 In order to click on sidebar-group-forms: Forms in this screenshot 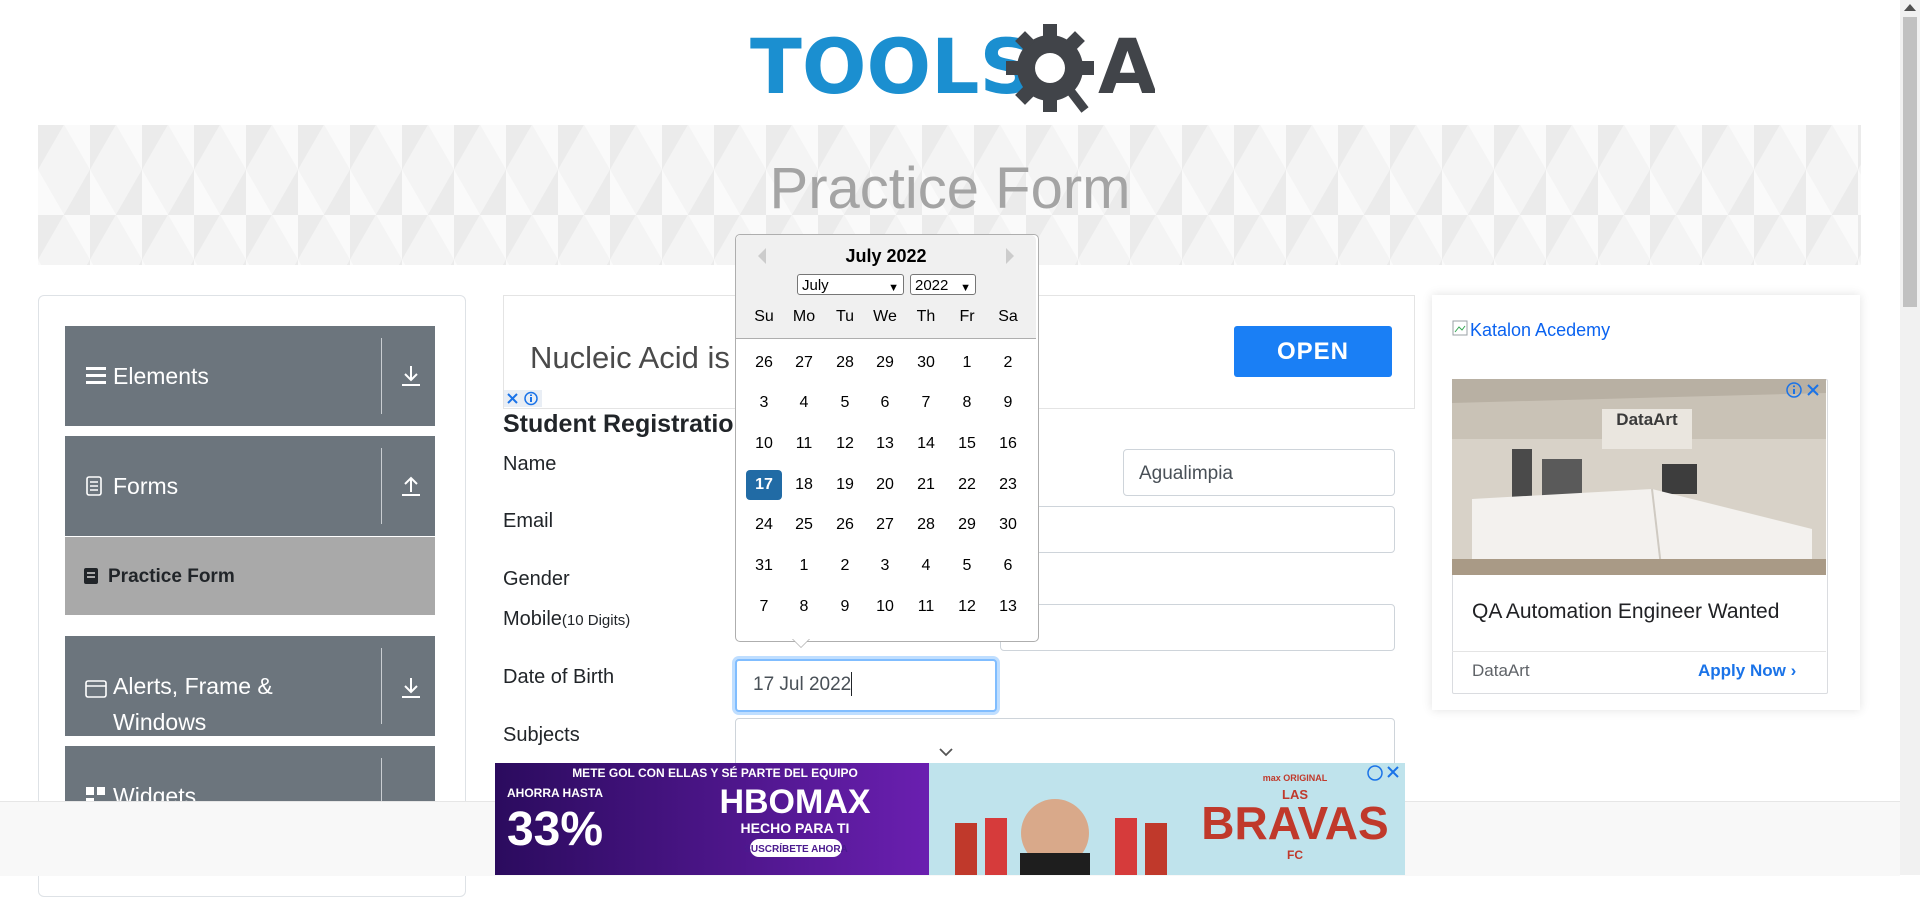, I will do `click(250, 486)`.